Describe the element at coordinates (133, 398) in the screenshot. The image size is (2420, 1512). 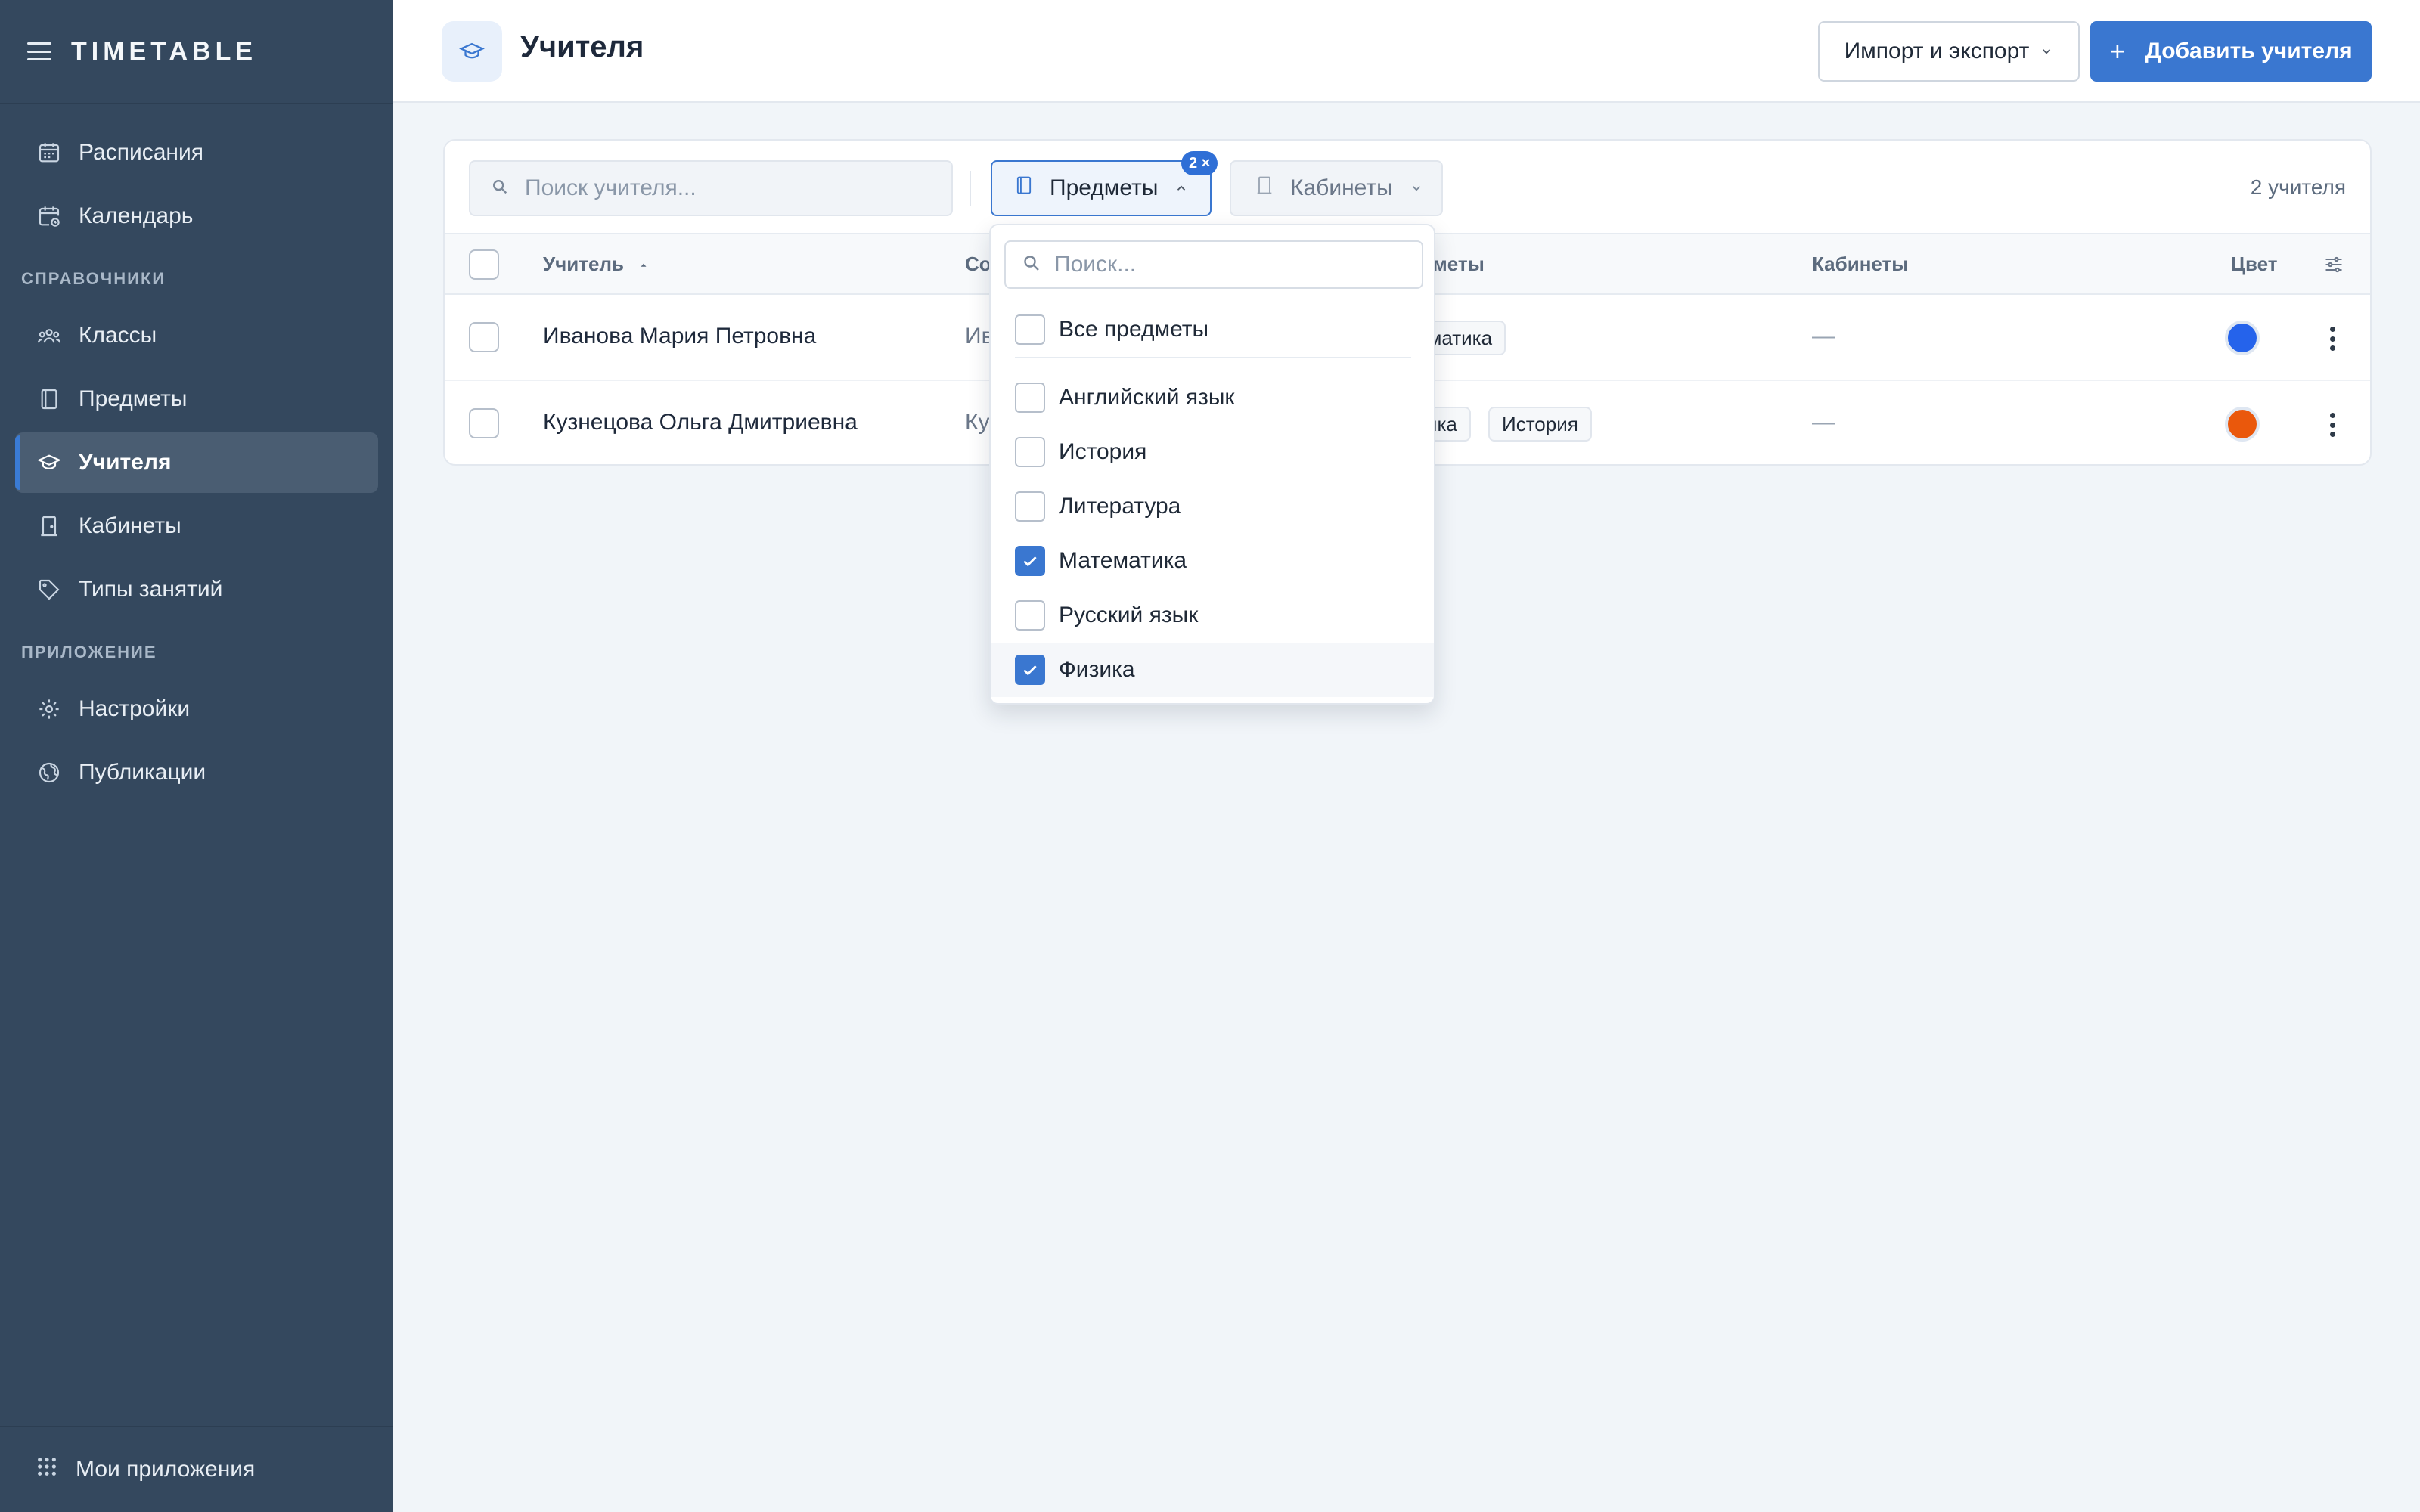
I see `sidebar-item-label: Предметы` at that location.